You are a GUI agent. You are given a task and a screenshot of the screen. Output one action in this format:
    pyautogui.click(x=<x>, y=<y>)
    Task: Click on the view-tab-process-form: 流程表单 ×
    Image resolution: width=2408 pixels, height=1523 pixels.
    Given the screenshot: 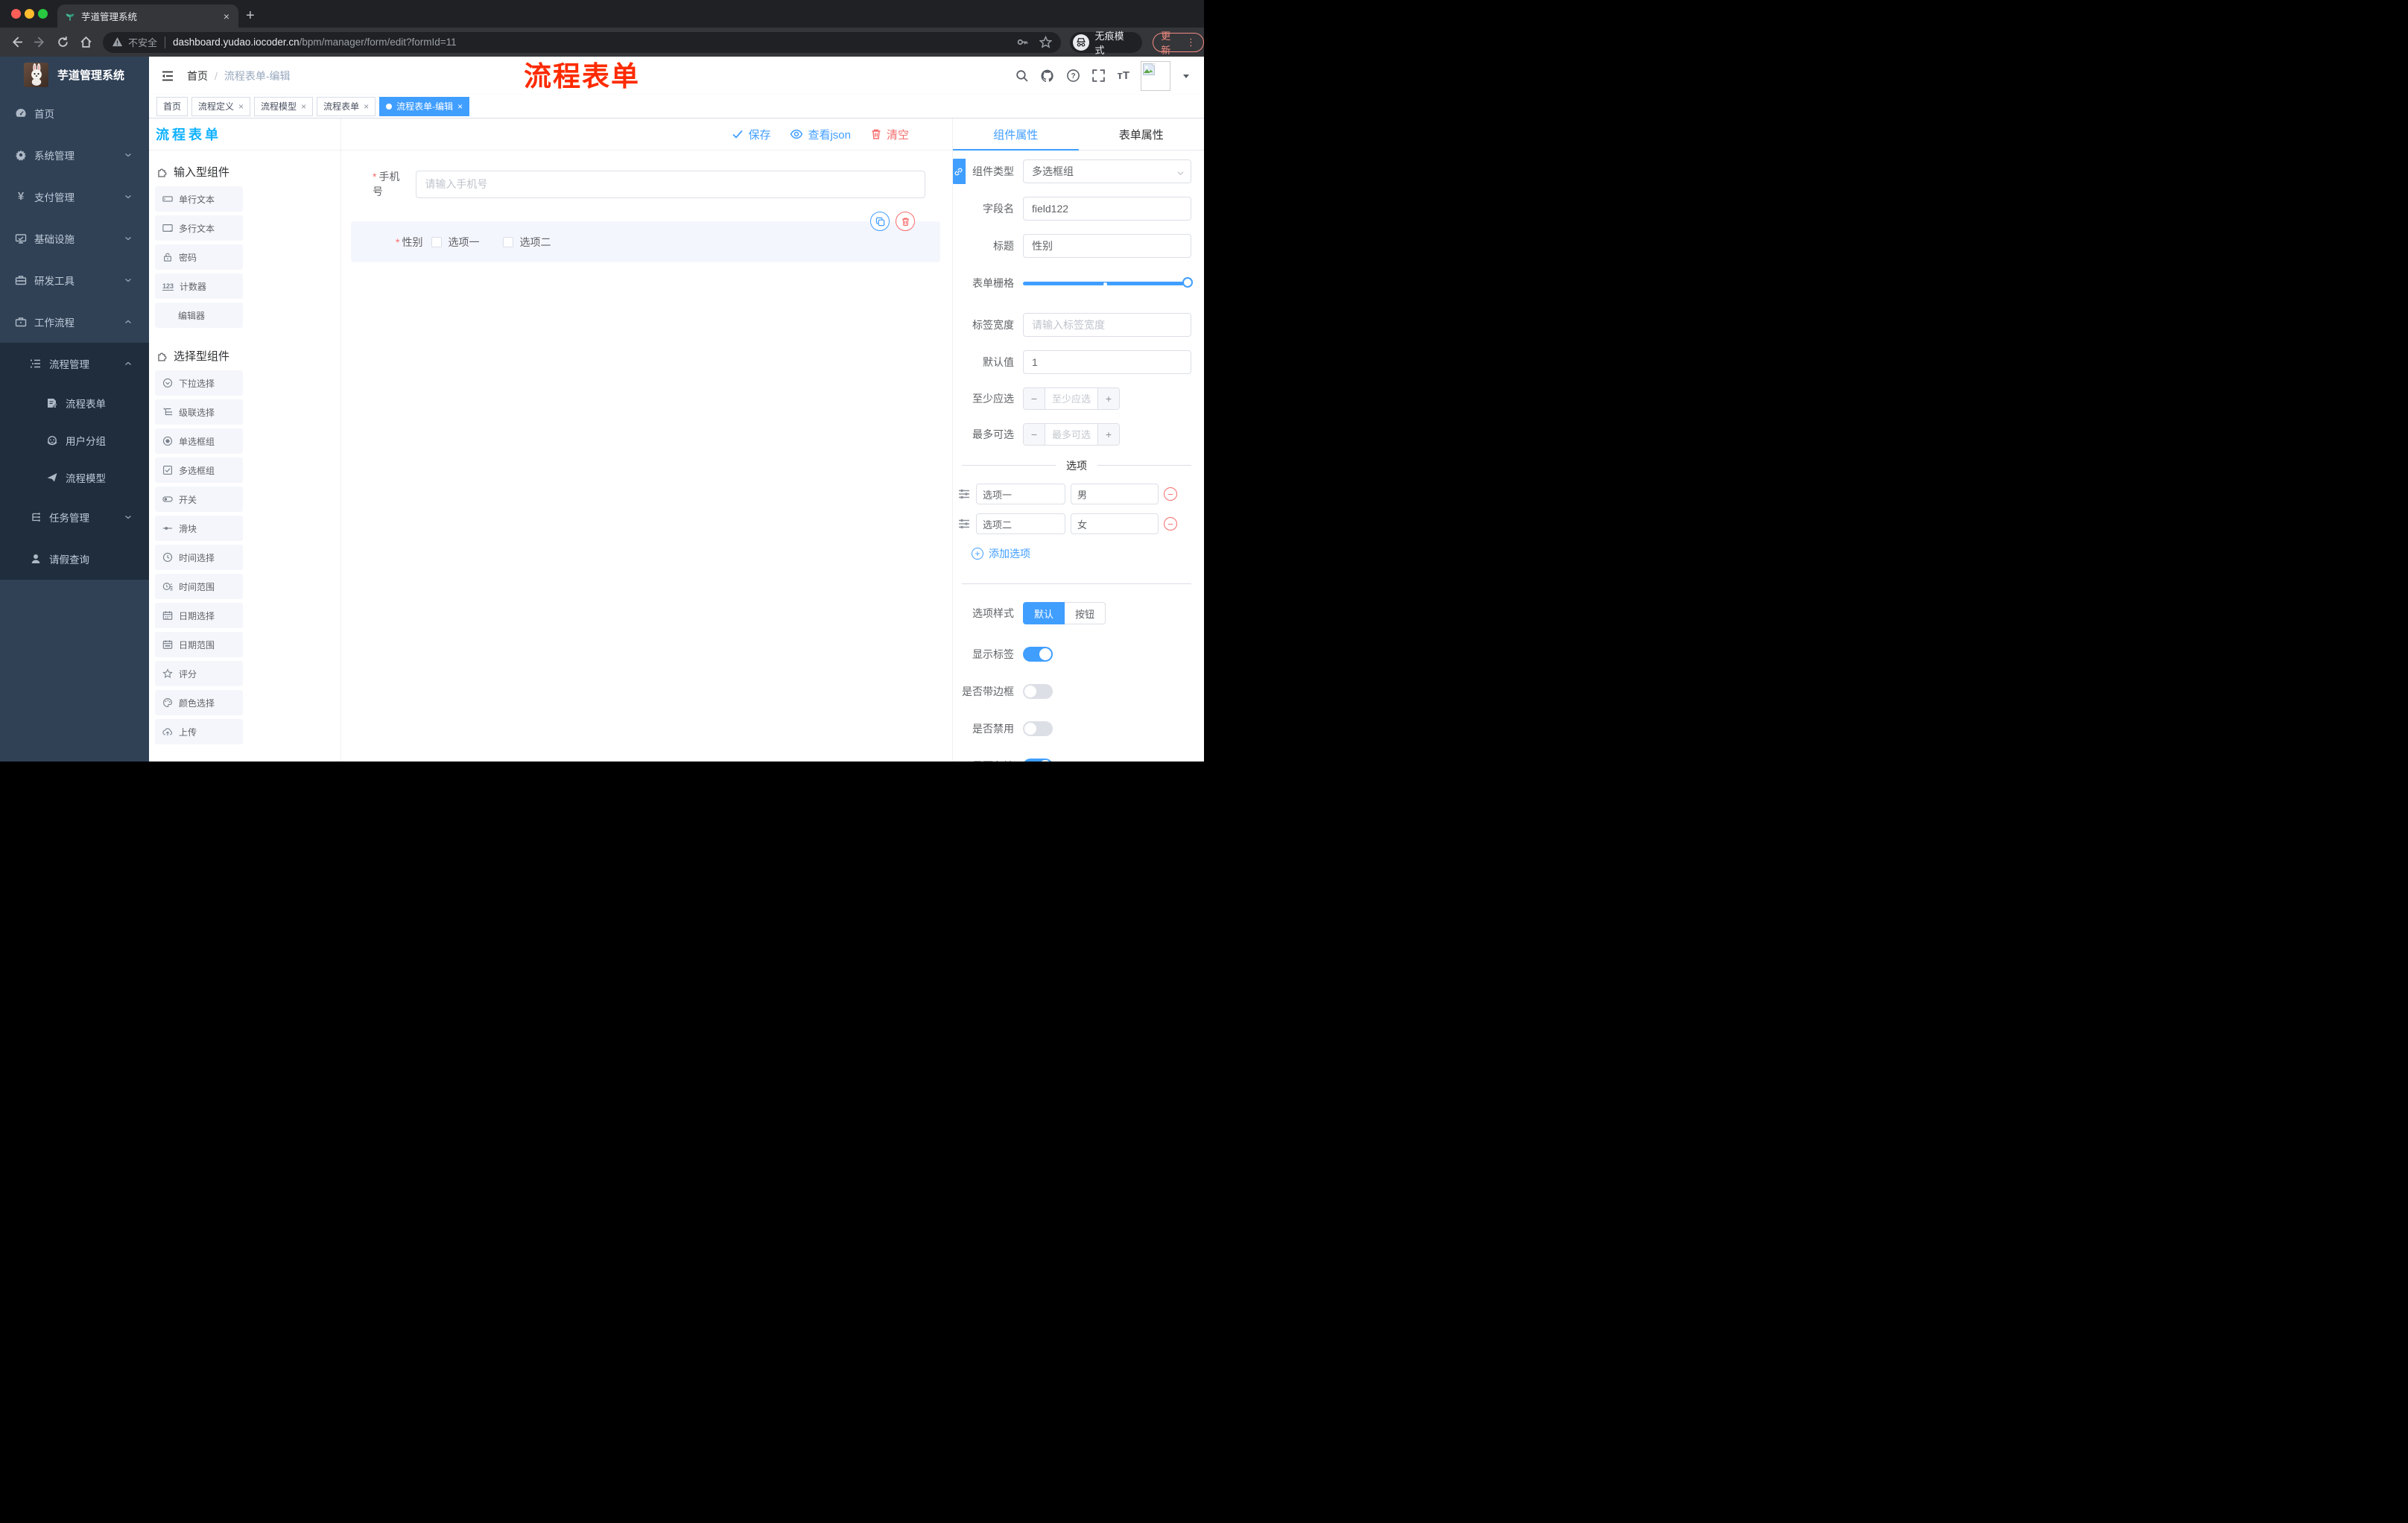 What is the action you would take?
    pyautogui.click(x=346, y=106)
    